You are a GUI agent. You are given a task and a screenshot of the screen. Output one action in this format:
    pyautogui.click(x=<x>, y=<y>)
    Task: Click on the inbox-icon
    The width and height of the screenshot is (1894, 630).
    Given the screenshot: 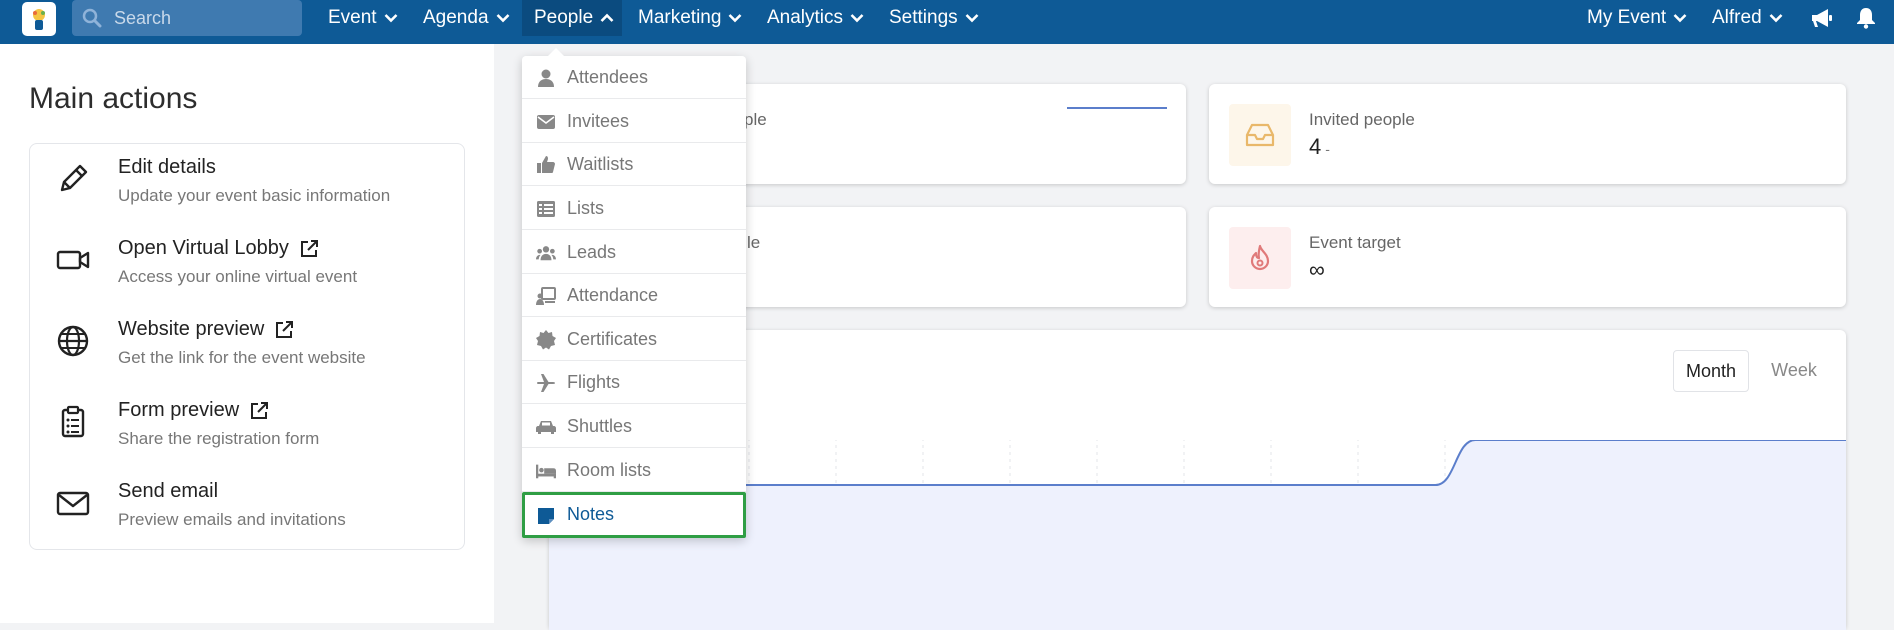 What is the action you would take?
    pyautogui.click(x=1260, y=135)
    